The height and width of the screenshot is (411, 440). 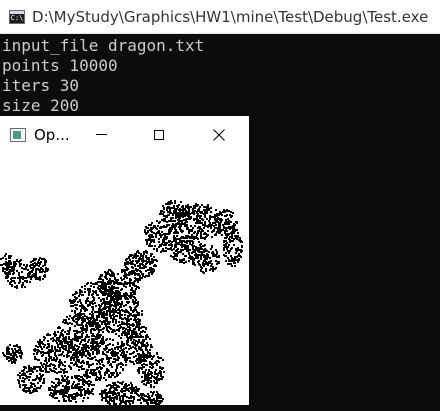 What do you see at coordinates (41, 85) in the screenshot?
I see `console-line-iters: iters 30` at bounding box center [41, 85].